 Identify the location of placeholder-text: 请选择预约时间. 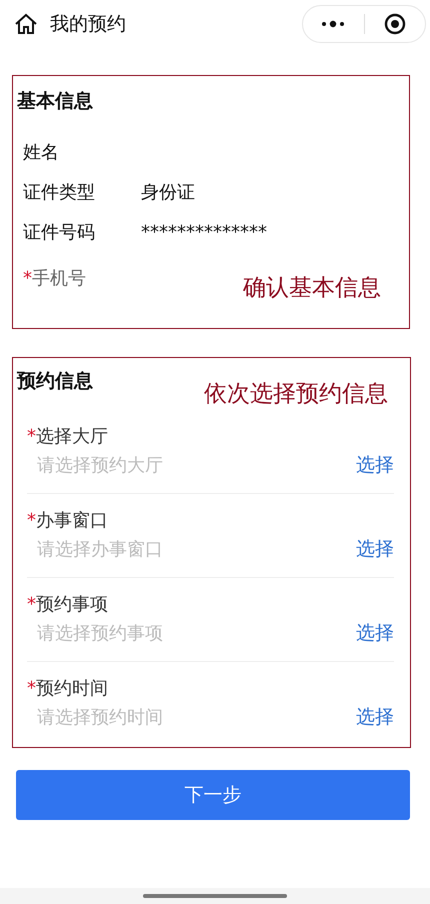
(99, 717).